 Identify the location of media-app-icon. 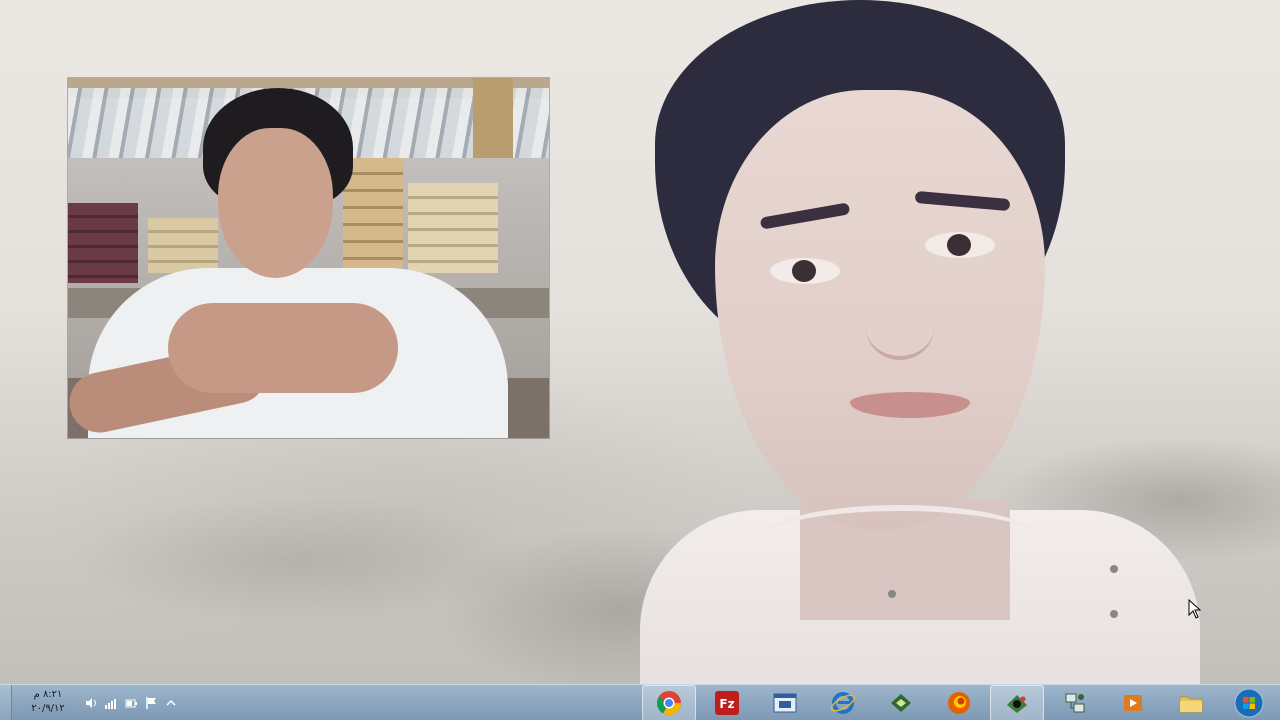
(1017, 704).